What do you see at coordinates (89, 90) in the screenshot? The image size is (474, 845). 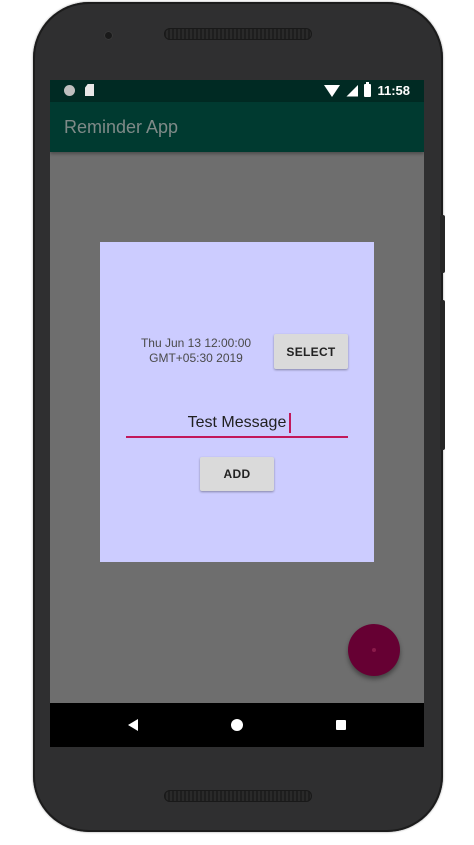 I see `sd-card-icon` at bounding box center [89, 90].